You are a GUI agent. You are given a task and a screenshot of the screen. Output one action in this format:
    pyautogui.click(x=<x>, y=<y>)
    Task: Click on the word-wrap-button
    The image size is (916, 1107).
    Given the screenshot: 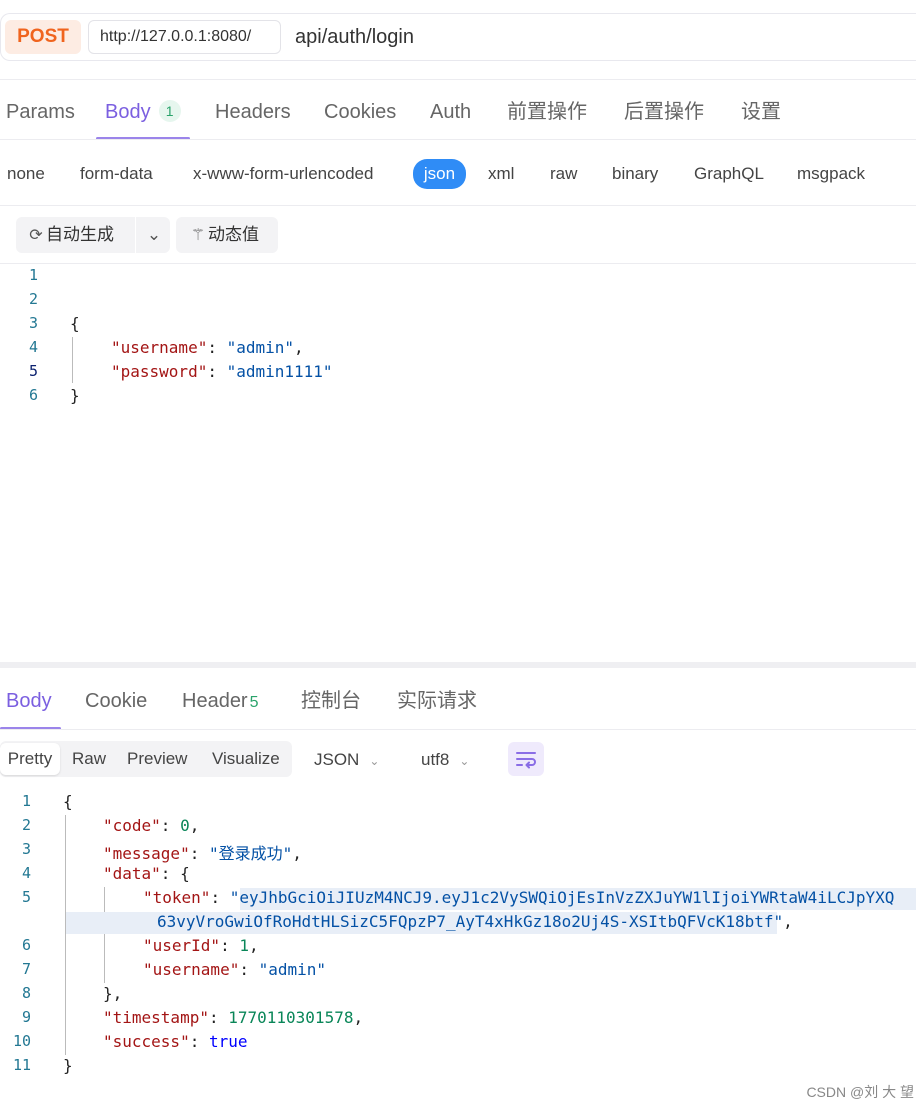 What is the action you would take?
    pyautogui.click(x=526, y=759)
    